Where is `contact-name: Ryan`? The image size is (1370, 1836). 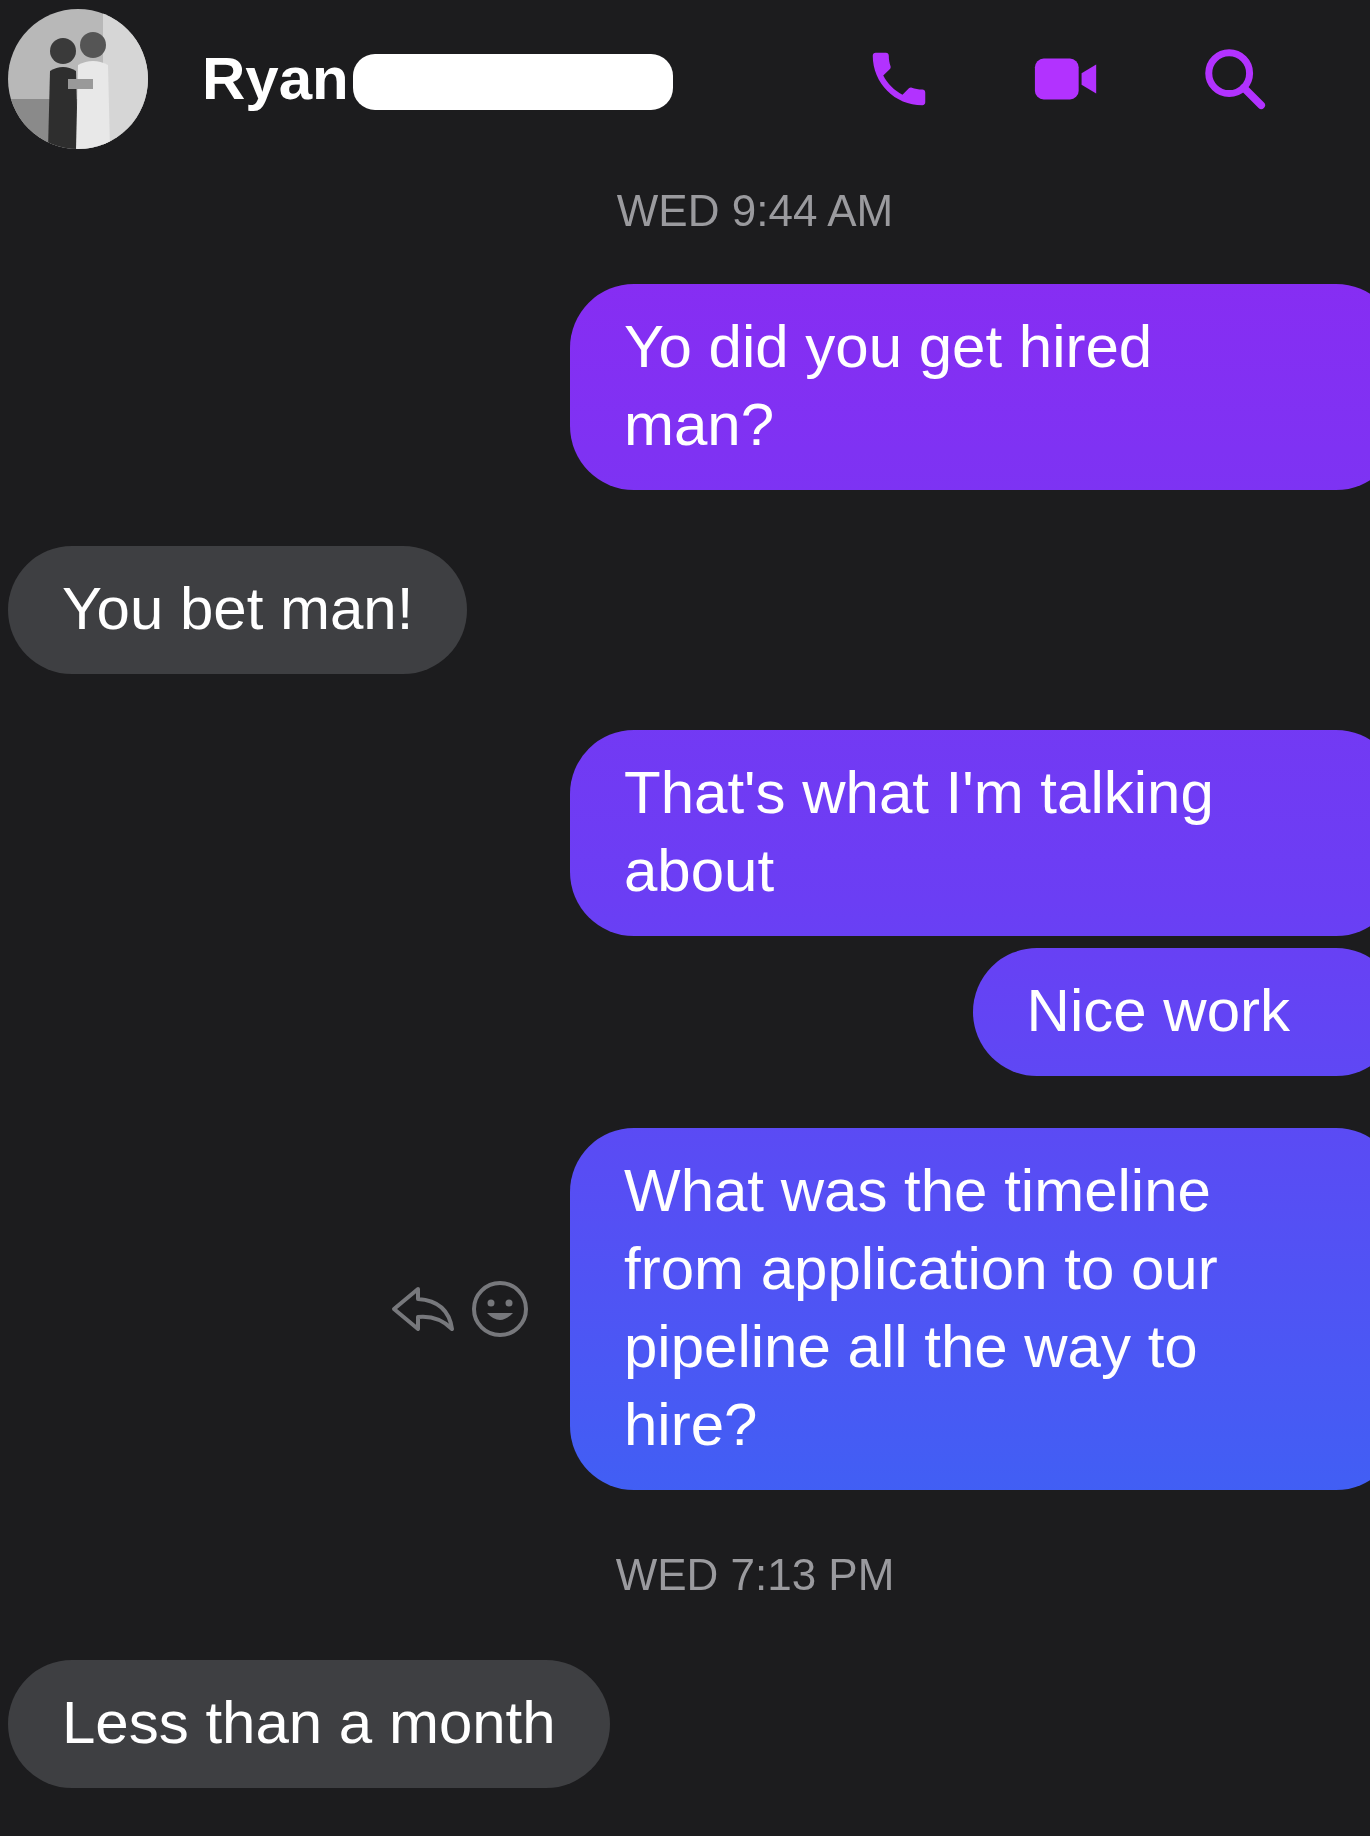
contact-name: Ryan is located at coordinates (275, 79).